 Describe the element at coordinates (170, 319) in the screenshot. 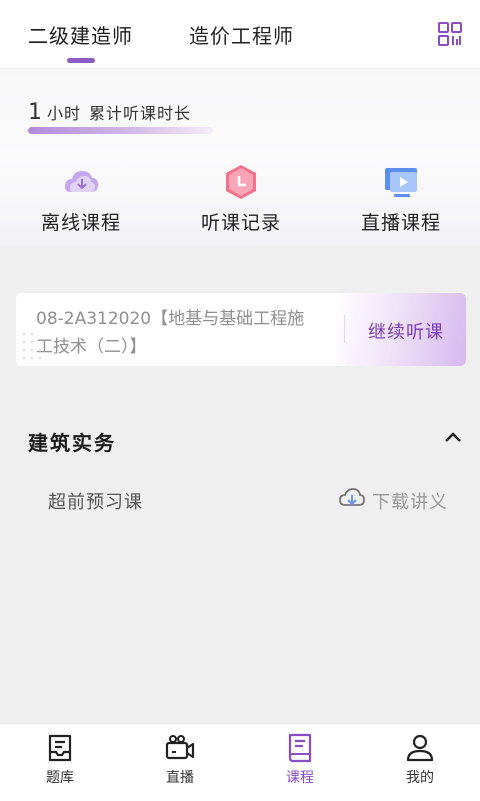

I see `last-course-title-line1: 08-2A312020【地基与基础工程施` at that location.